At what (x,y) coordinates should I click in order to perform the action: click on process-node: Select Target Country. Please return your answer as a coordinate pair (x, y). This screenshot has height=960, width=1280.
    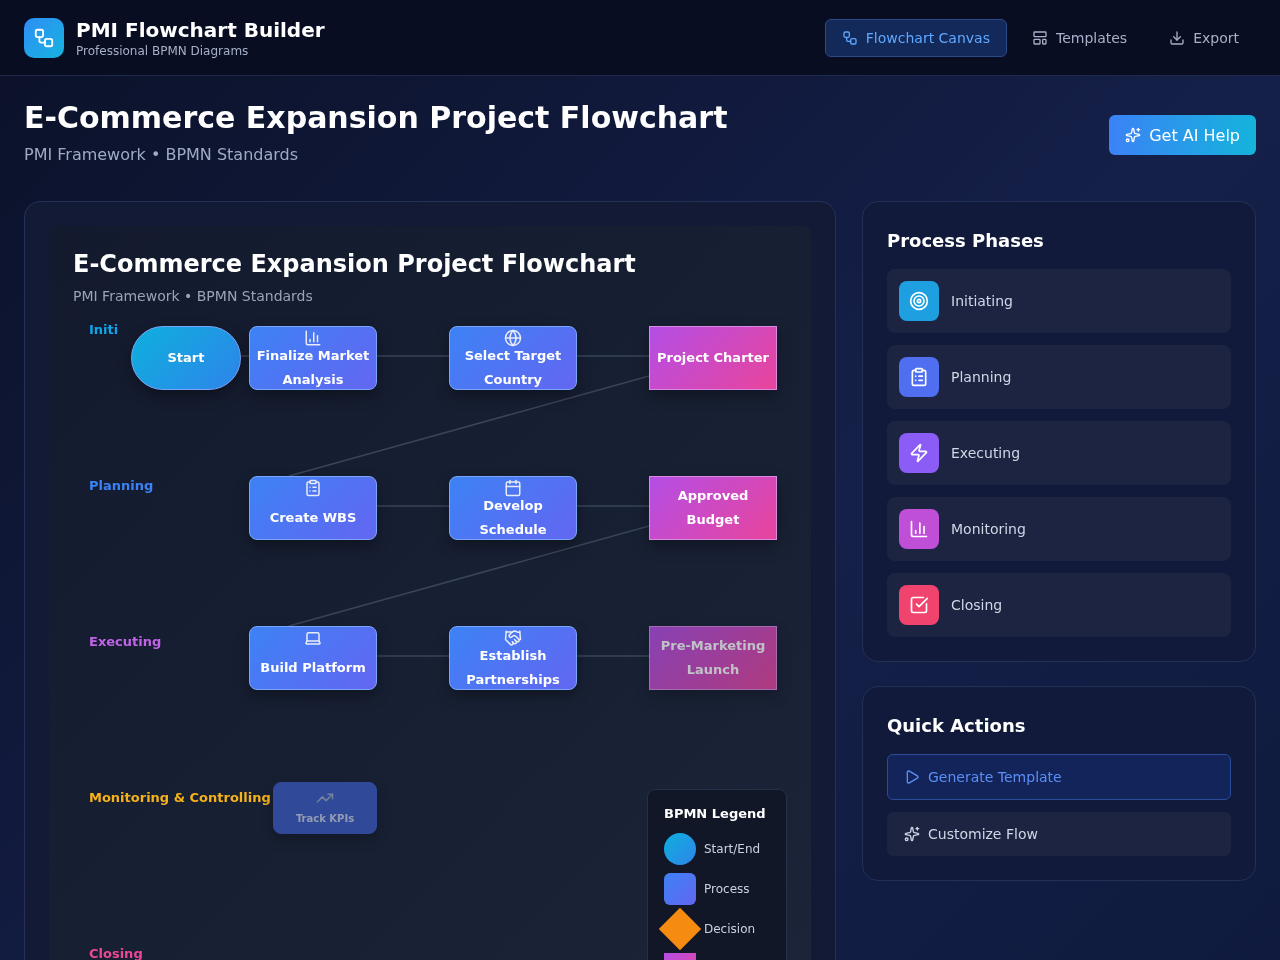
    Looking at the image, I should click on (513, 358).